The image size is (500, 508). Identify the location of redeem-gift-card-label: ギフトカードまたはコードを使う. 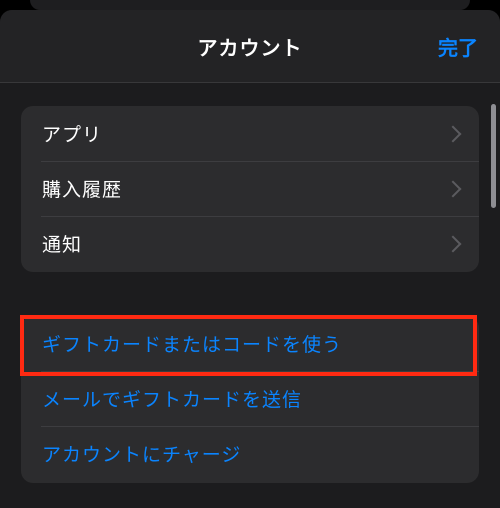
(192, 345).